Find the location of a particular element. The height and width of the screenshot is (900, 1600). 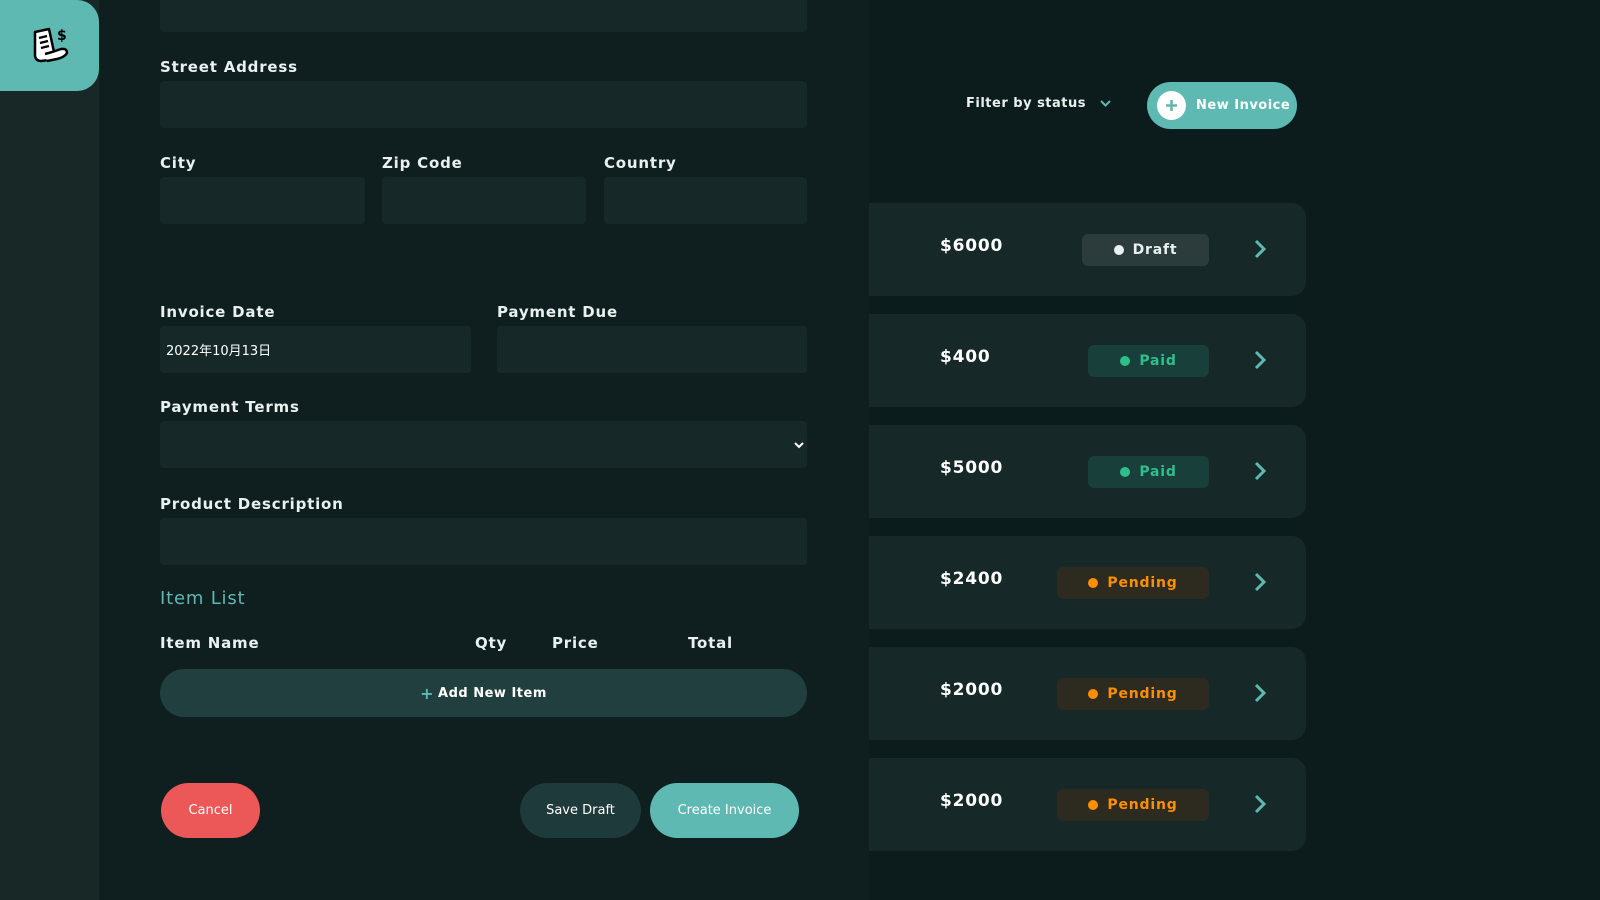

create-invoice-button: Create Invoice is located at coordinates (724, 810).